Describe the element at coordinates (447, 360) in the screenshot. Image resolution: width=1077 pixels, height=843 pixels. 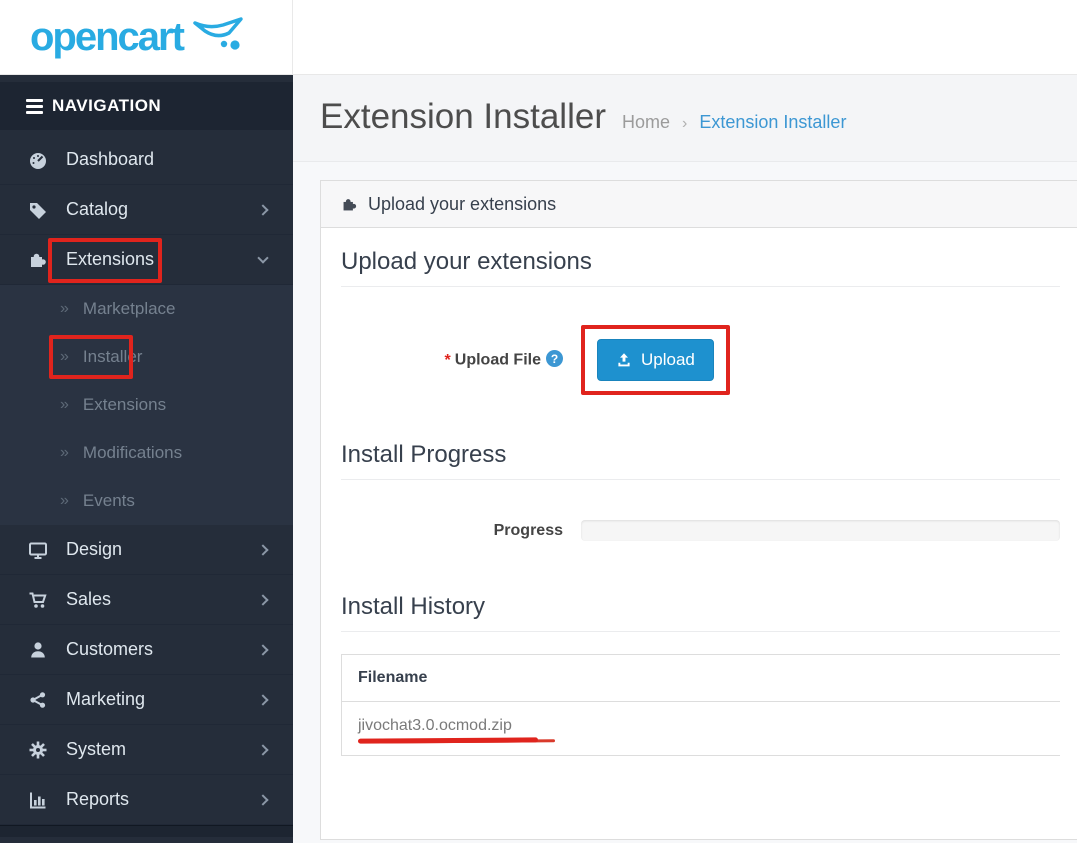
I see `required-marker: *` at that location.